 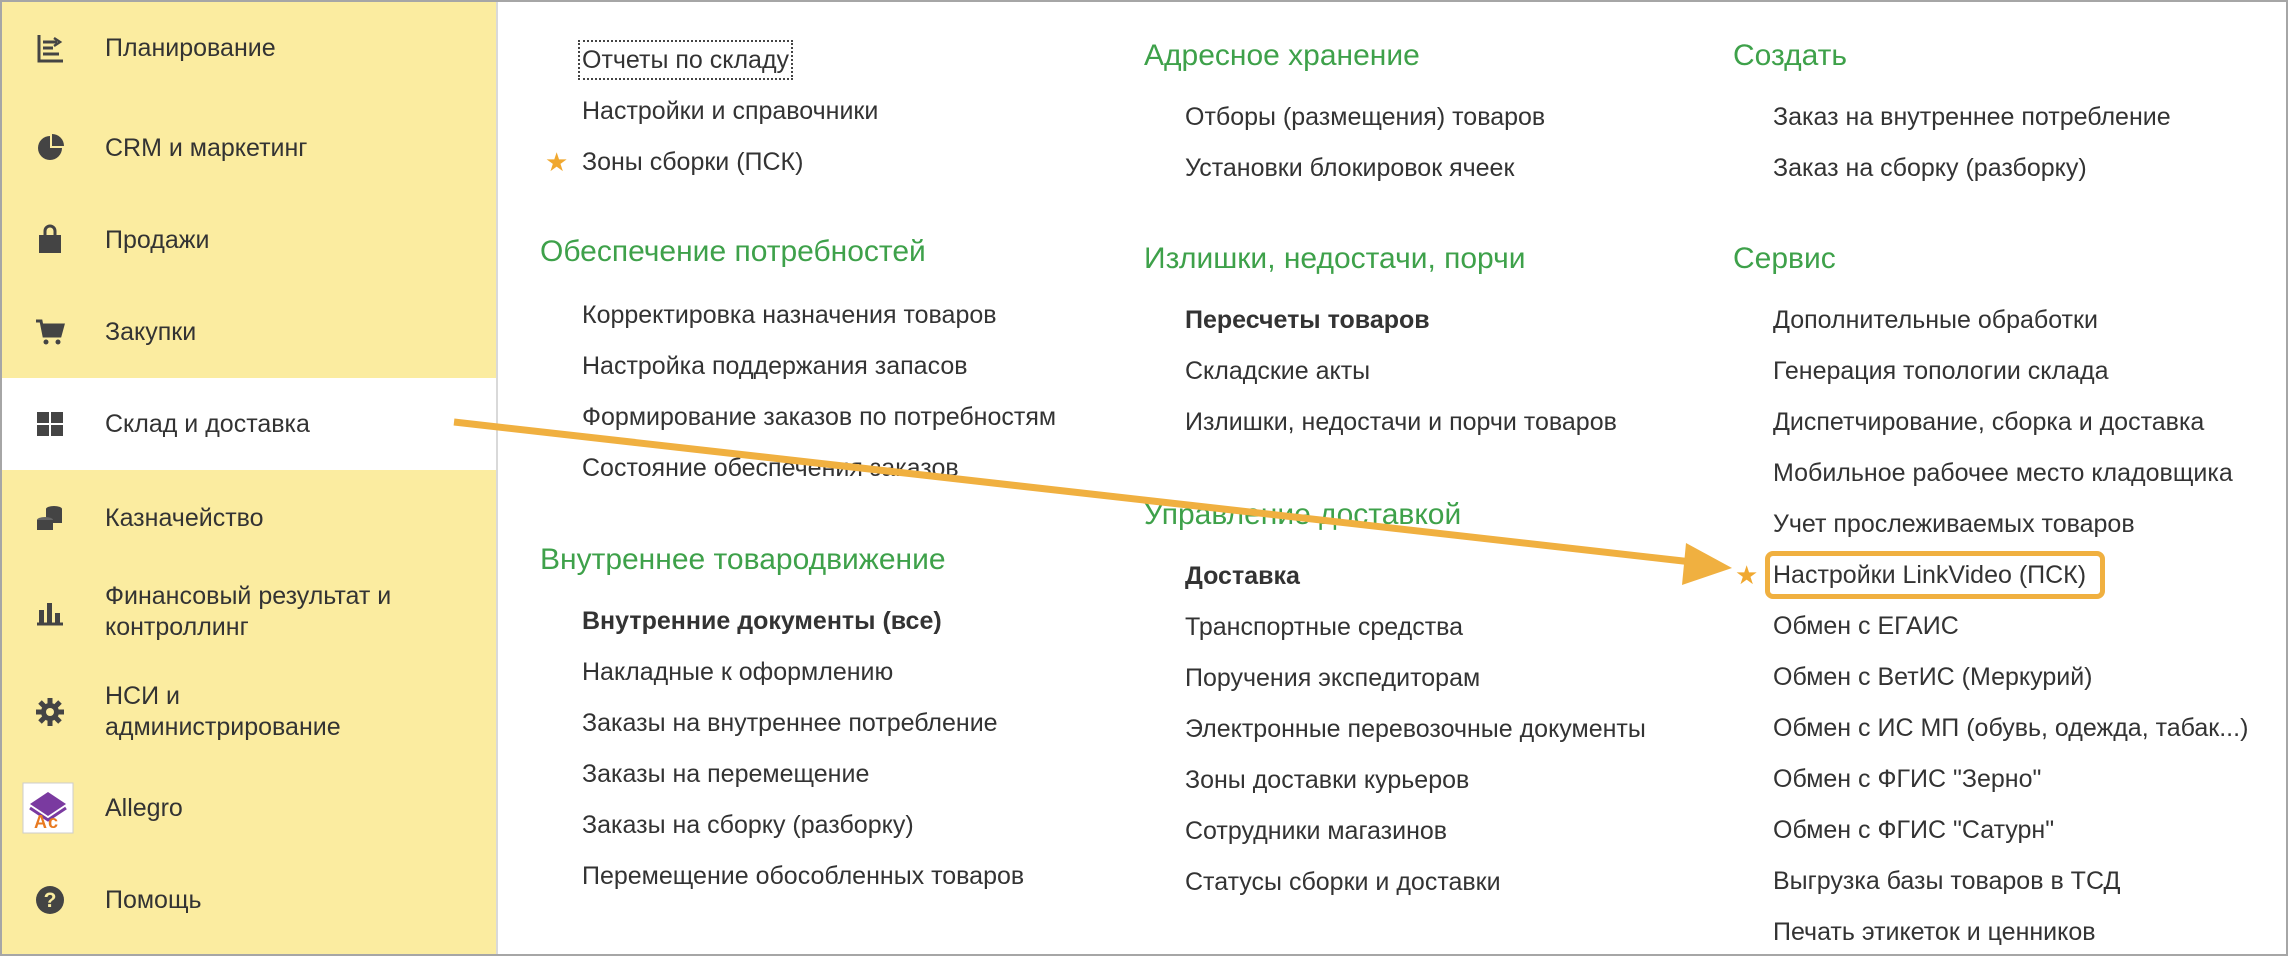 What do you see at coordinates (1946, 881) in the screenshot?
I see `link-item: Выгрузка базы товаров в ТСД` at bounding box center [1946, 881].